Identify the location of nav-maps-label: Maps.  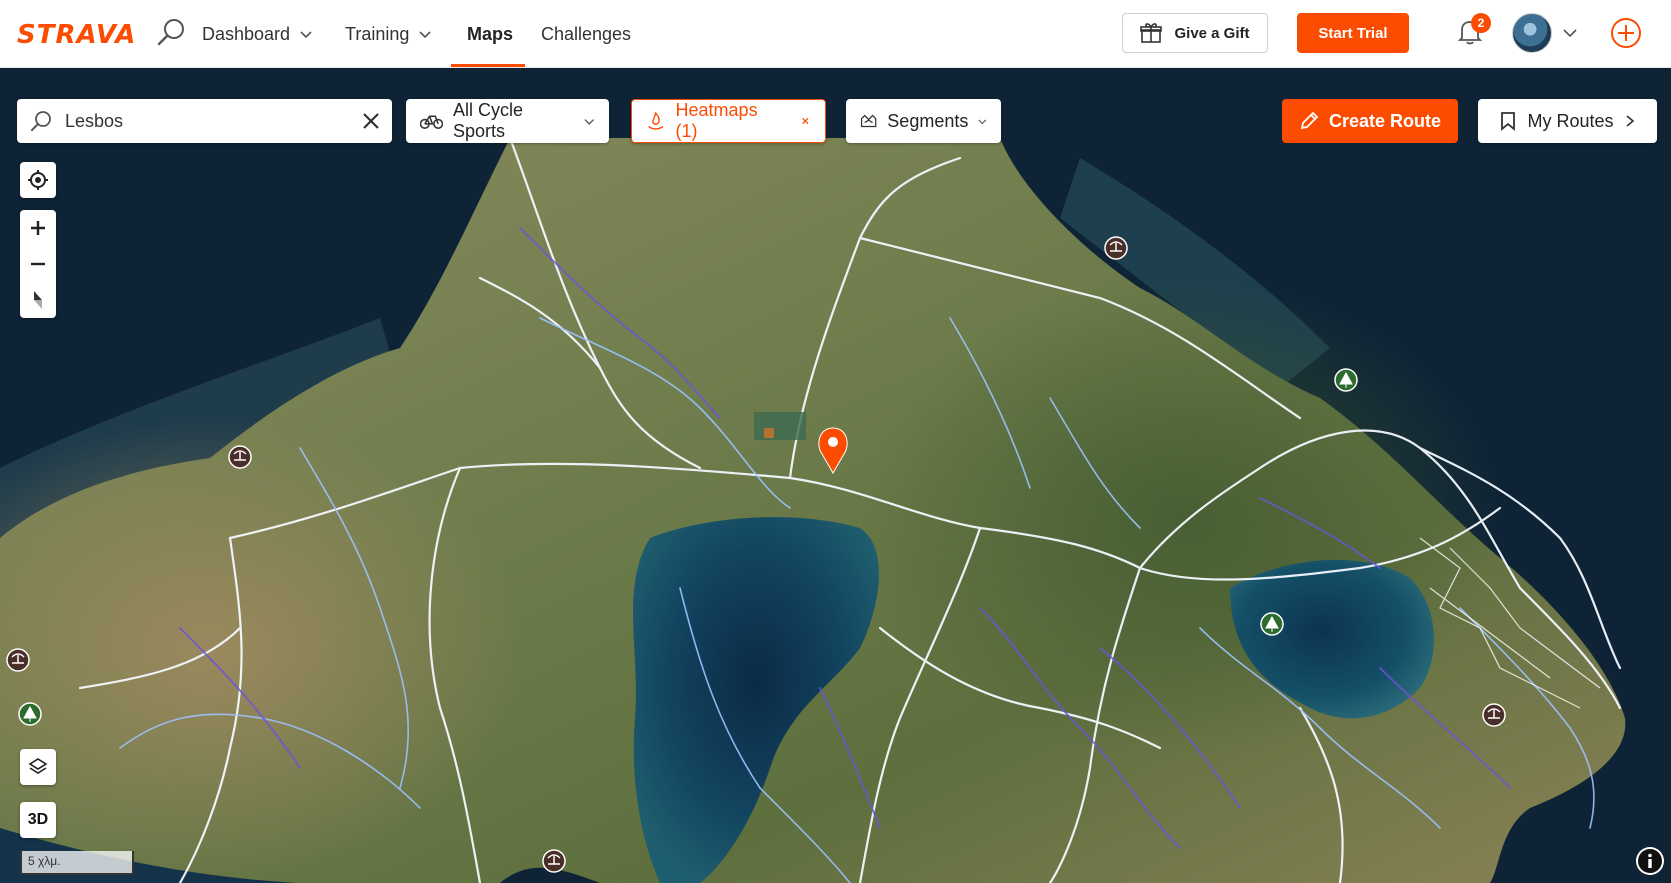
(490, 33).